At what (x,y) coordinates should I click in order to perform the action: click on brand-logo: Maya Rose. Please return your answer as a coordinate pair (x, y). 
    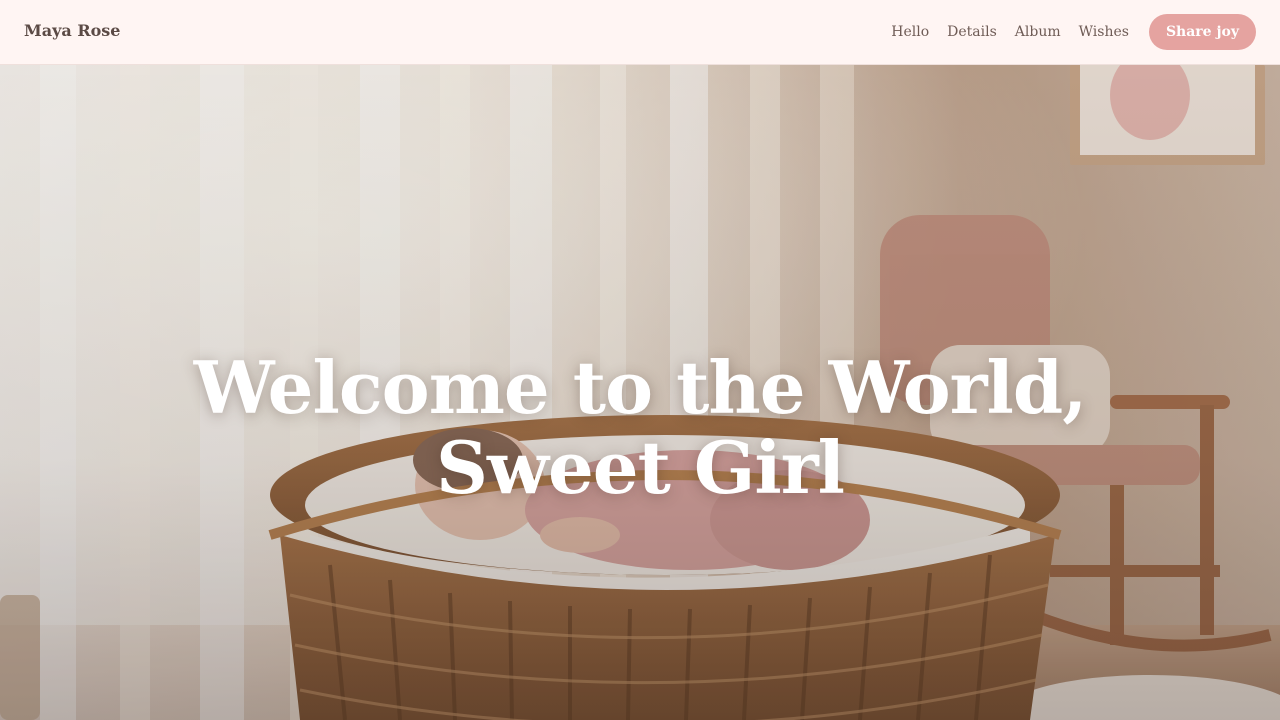
    Looking at the image, I should click on (72, 30).